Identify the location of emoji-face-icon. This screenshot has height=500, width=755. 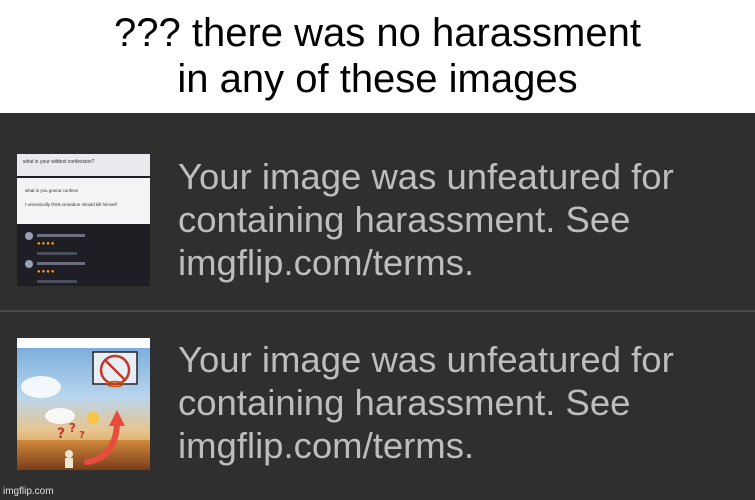
(93, 418).